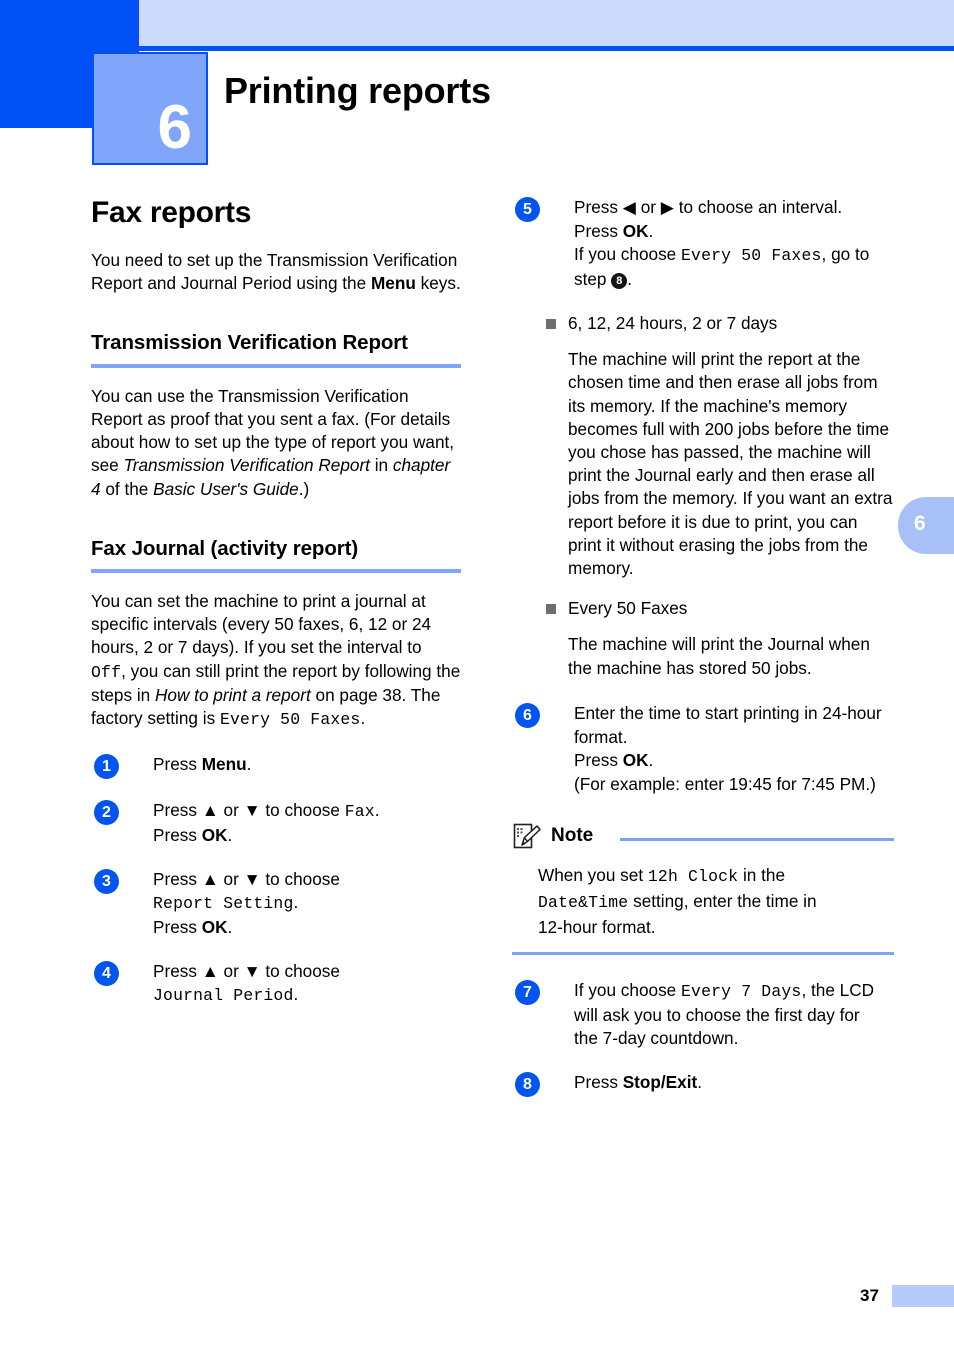 The image size is (954, 1350). What do you see at coordinates (757, 839) in the screenshot?
I see `note-header-rule` at bounding box center [757, 839].